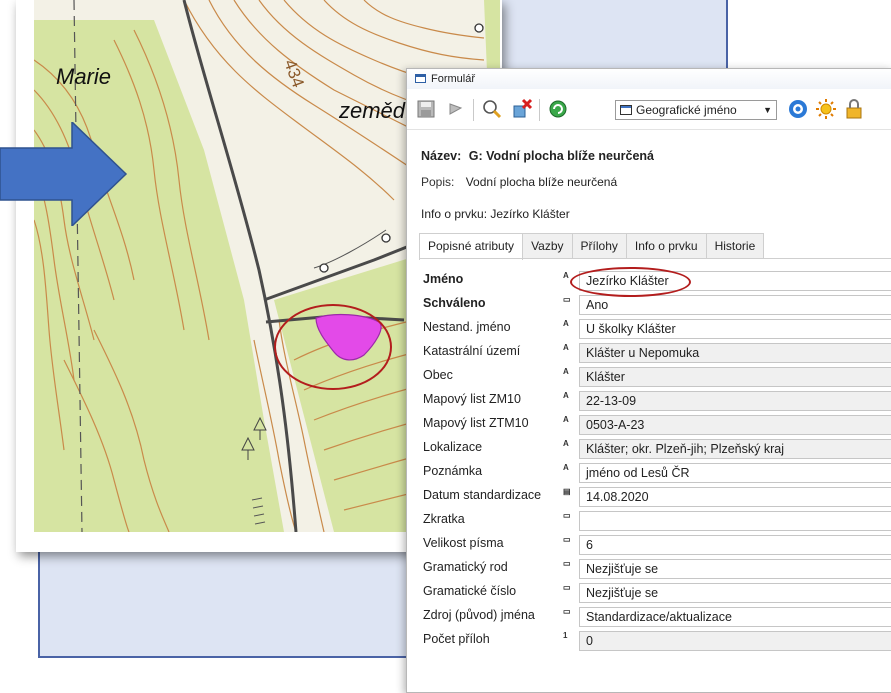 This screenshot has width=891, height=693. I want to click on attr-row-velikost-pisma: Velikost písma ▭ 6, so click(655, 545).